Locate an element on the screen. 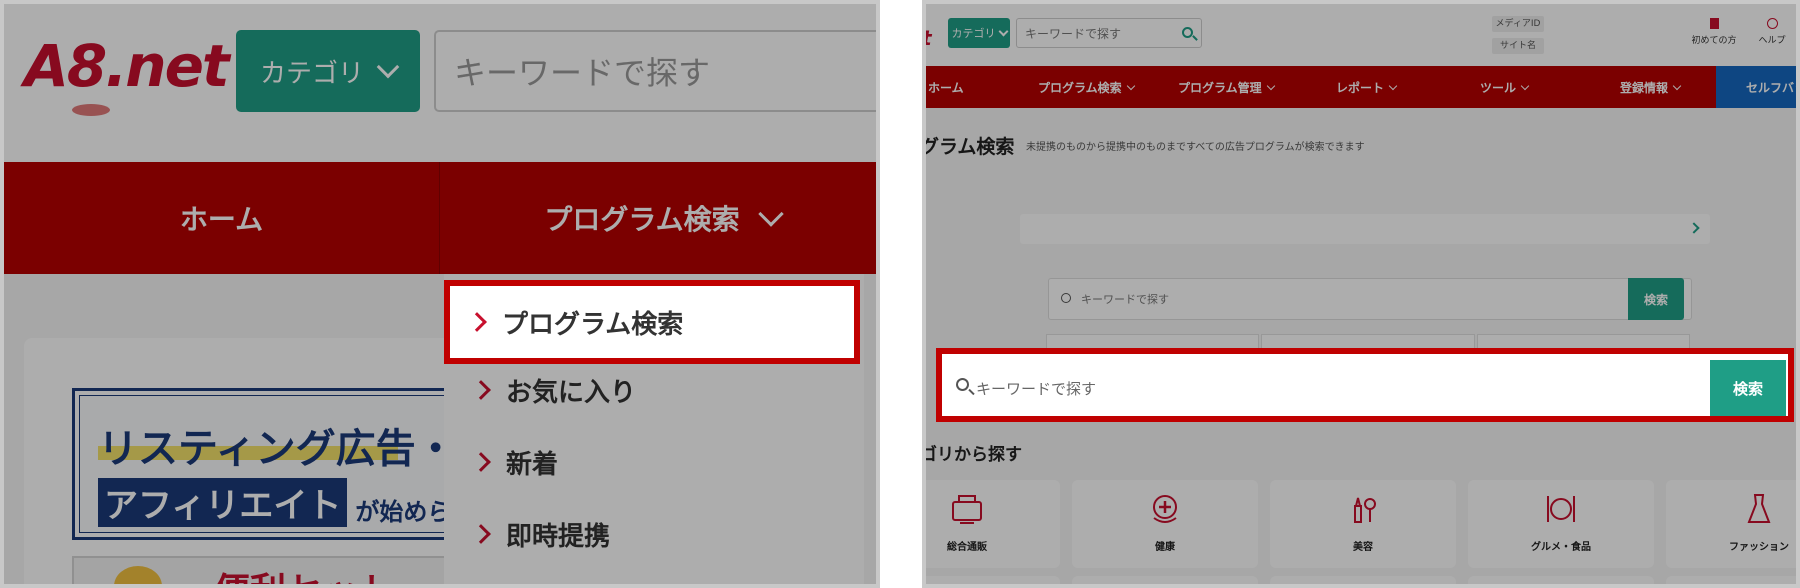  nav-item-program-manage: プログラム管理 is located at coordinates (1226, 87).